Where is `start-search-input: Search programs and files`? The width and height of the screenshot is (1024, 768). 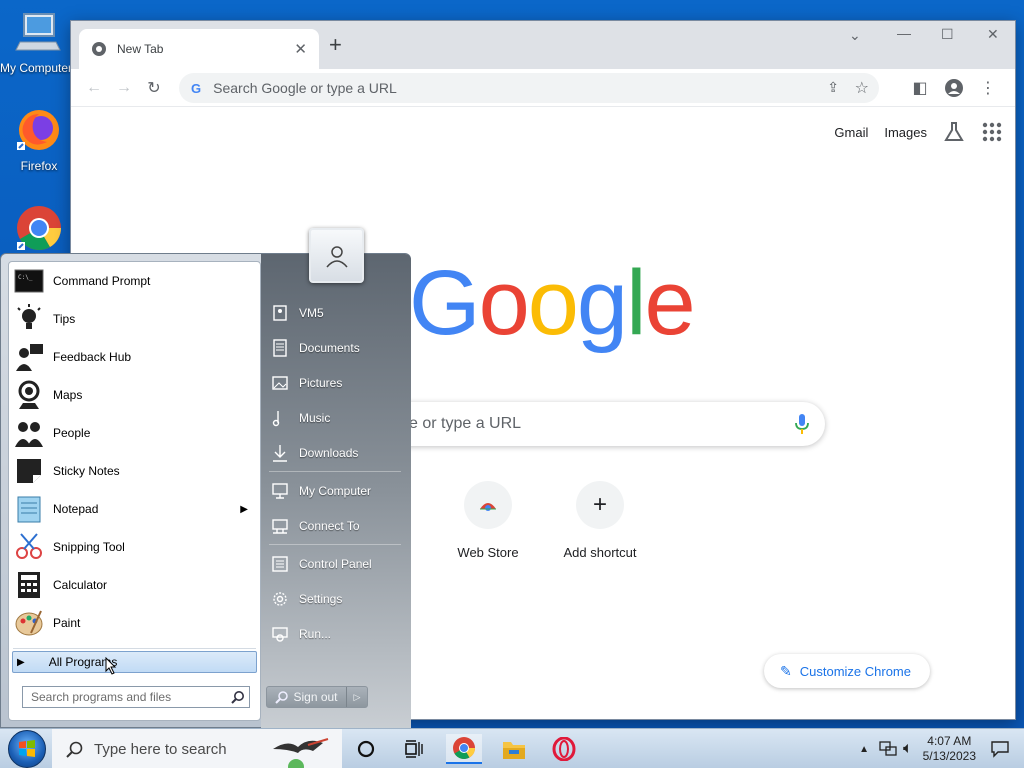
start-search-input: Search programs and files is located at coordinates (136, 697).